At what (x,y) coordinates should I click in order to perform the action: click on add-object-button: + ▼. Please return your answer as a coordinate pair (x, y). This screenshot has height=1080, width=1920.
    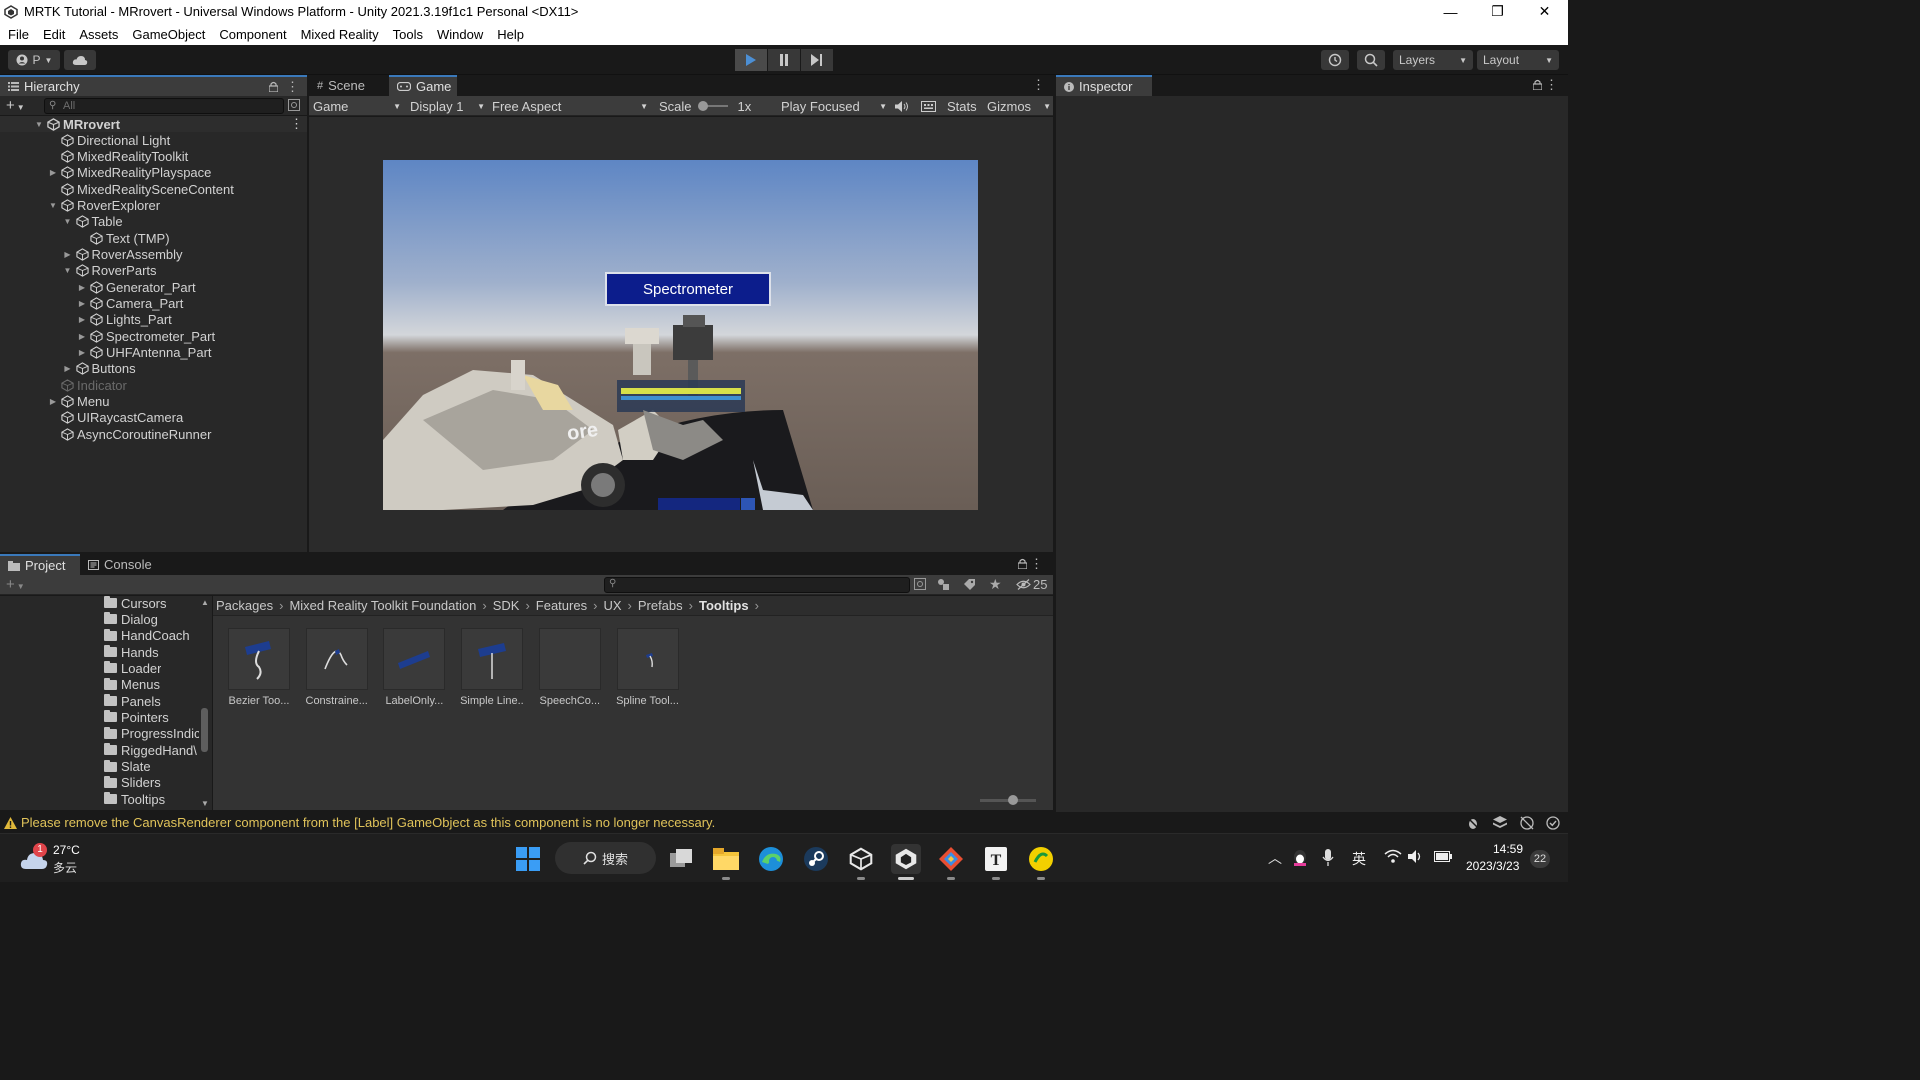
    Looking at the image, I should click on (15, 105).